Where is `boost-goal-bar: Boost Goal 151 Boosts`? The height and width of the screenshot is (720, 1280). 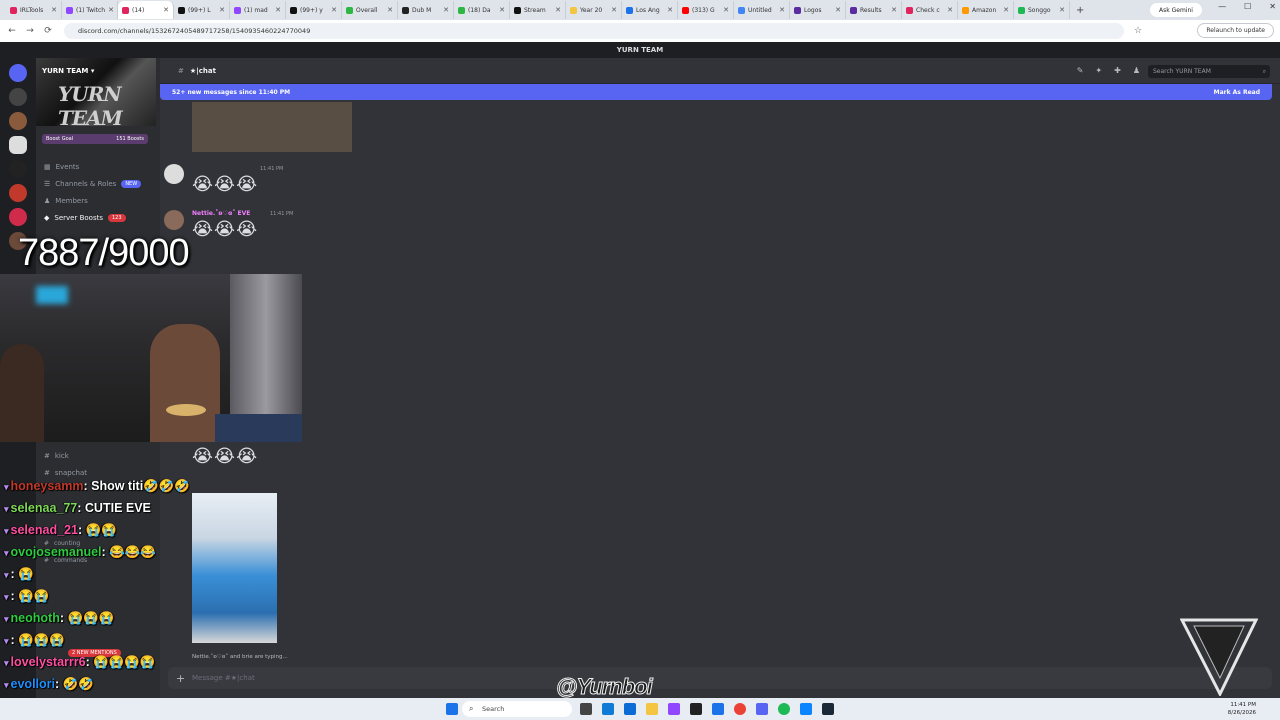
boost-goal-bar: Boost Goal 151 Boosts is located at coordinates (95, 139).